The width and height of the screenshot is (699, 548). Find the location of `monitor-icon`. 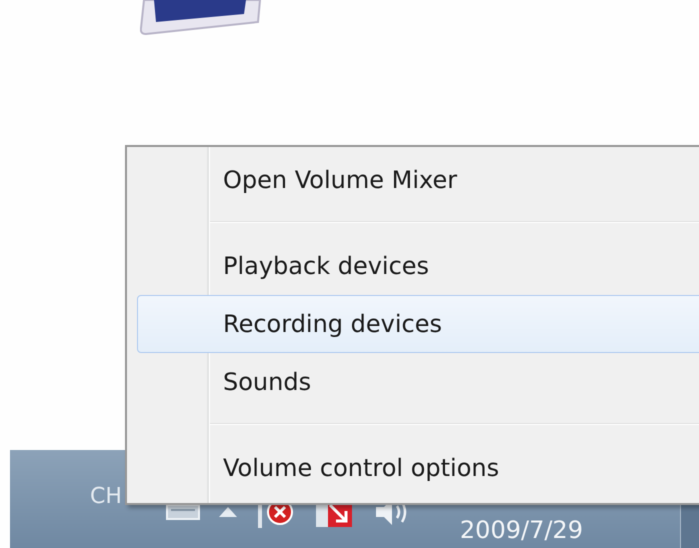

monitor-icon is located at coordinates (202, 18).